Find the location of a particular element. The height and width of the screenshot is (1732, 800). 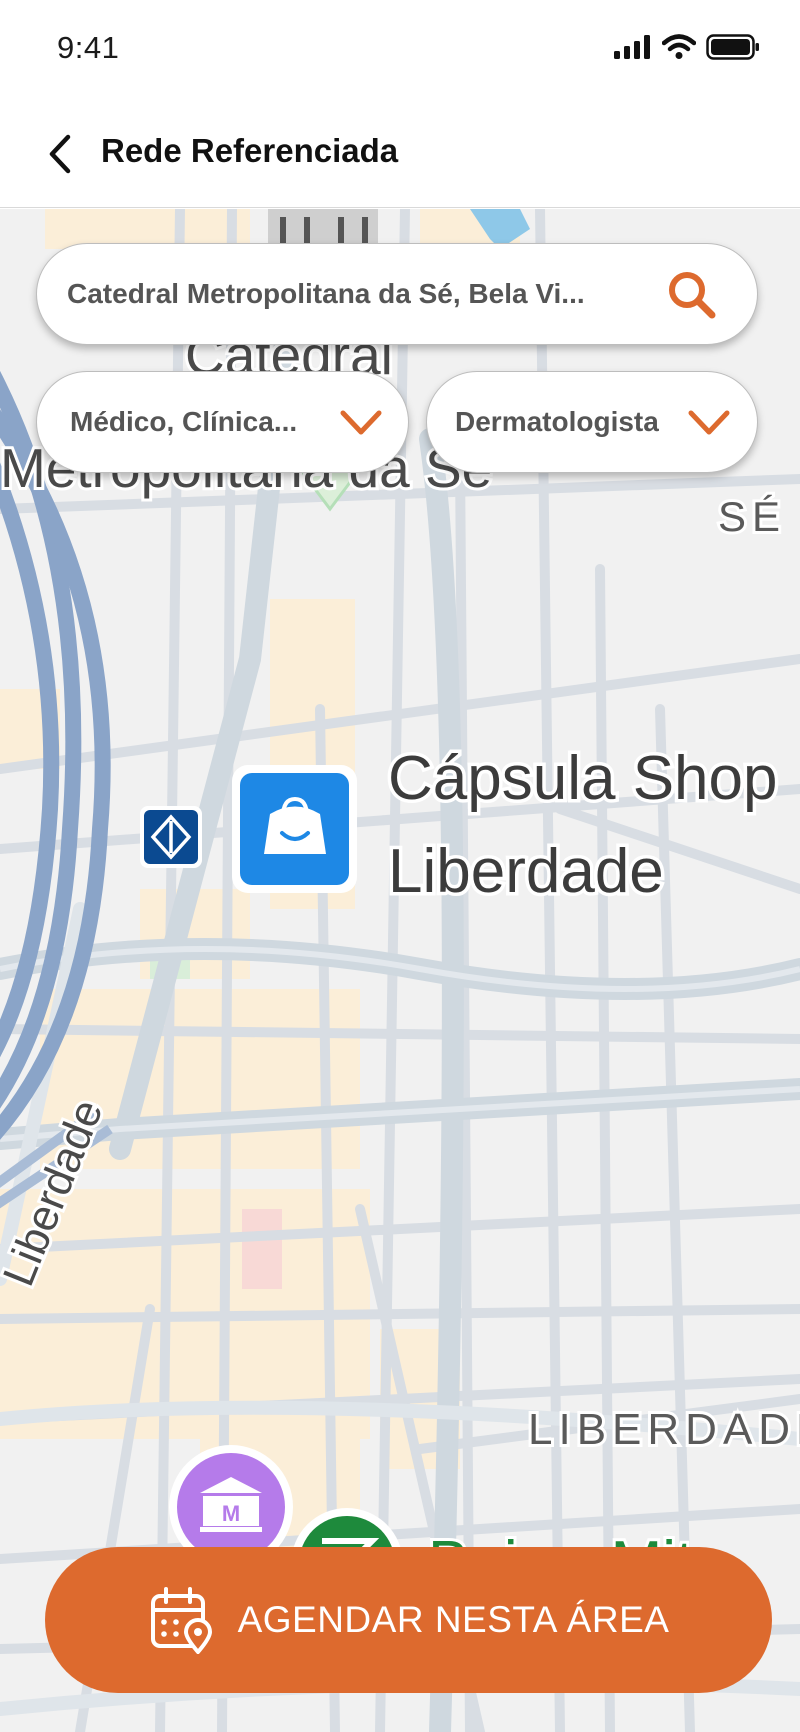

back-button is located at coordinates (60, 154).